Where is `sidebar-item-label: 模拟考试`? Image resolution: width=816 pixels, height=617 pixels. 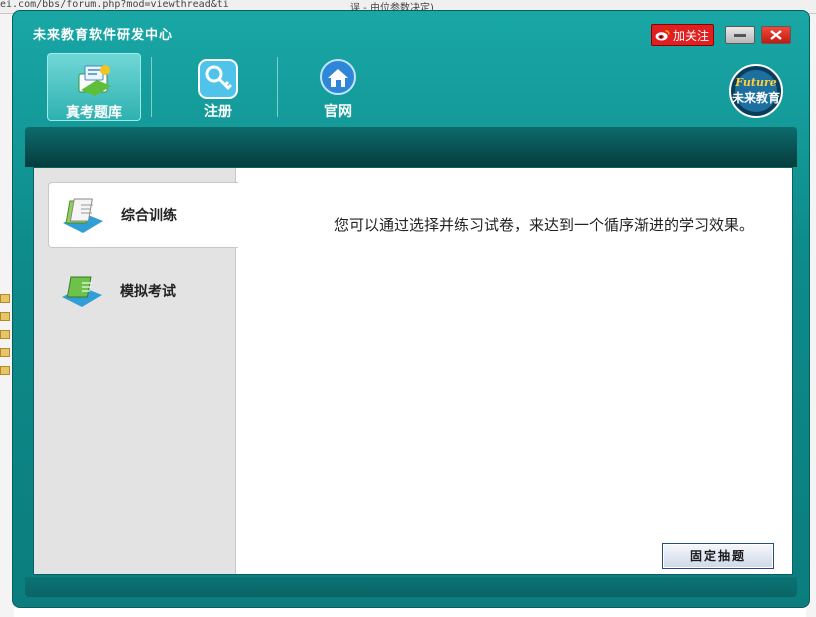
sidebar-item-label: 模拟考试 is located at coordinates (148, 292).